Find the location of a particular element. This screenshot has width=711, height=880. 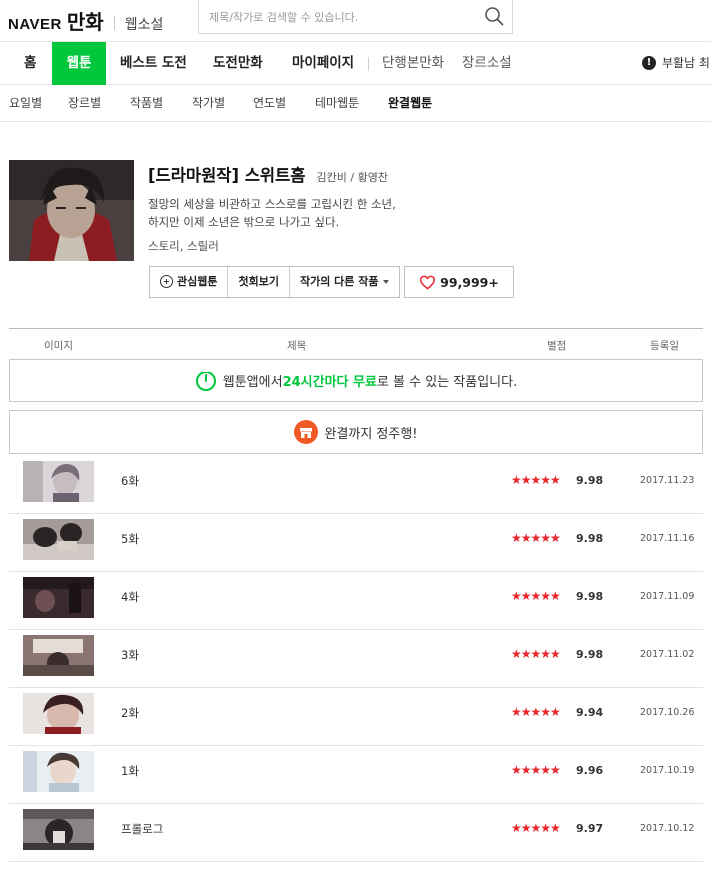

notice-text: 부활남 최 is located at coordinates (686, 63).